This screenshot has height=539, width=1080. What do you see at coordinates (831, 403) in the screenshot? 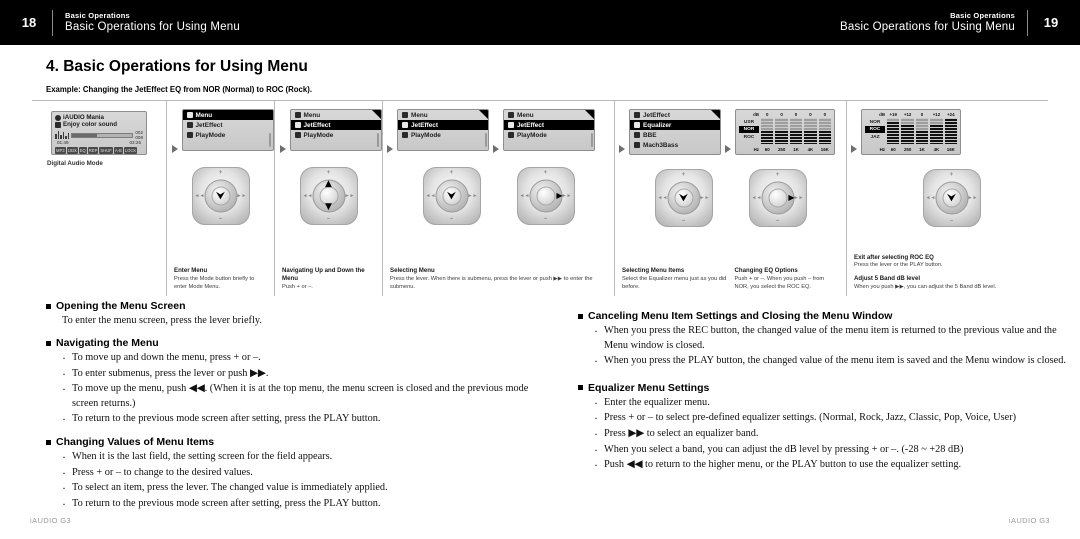
I see `list-item: Enter the equalizer menu.` at bounding box center [831, 403].